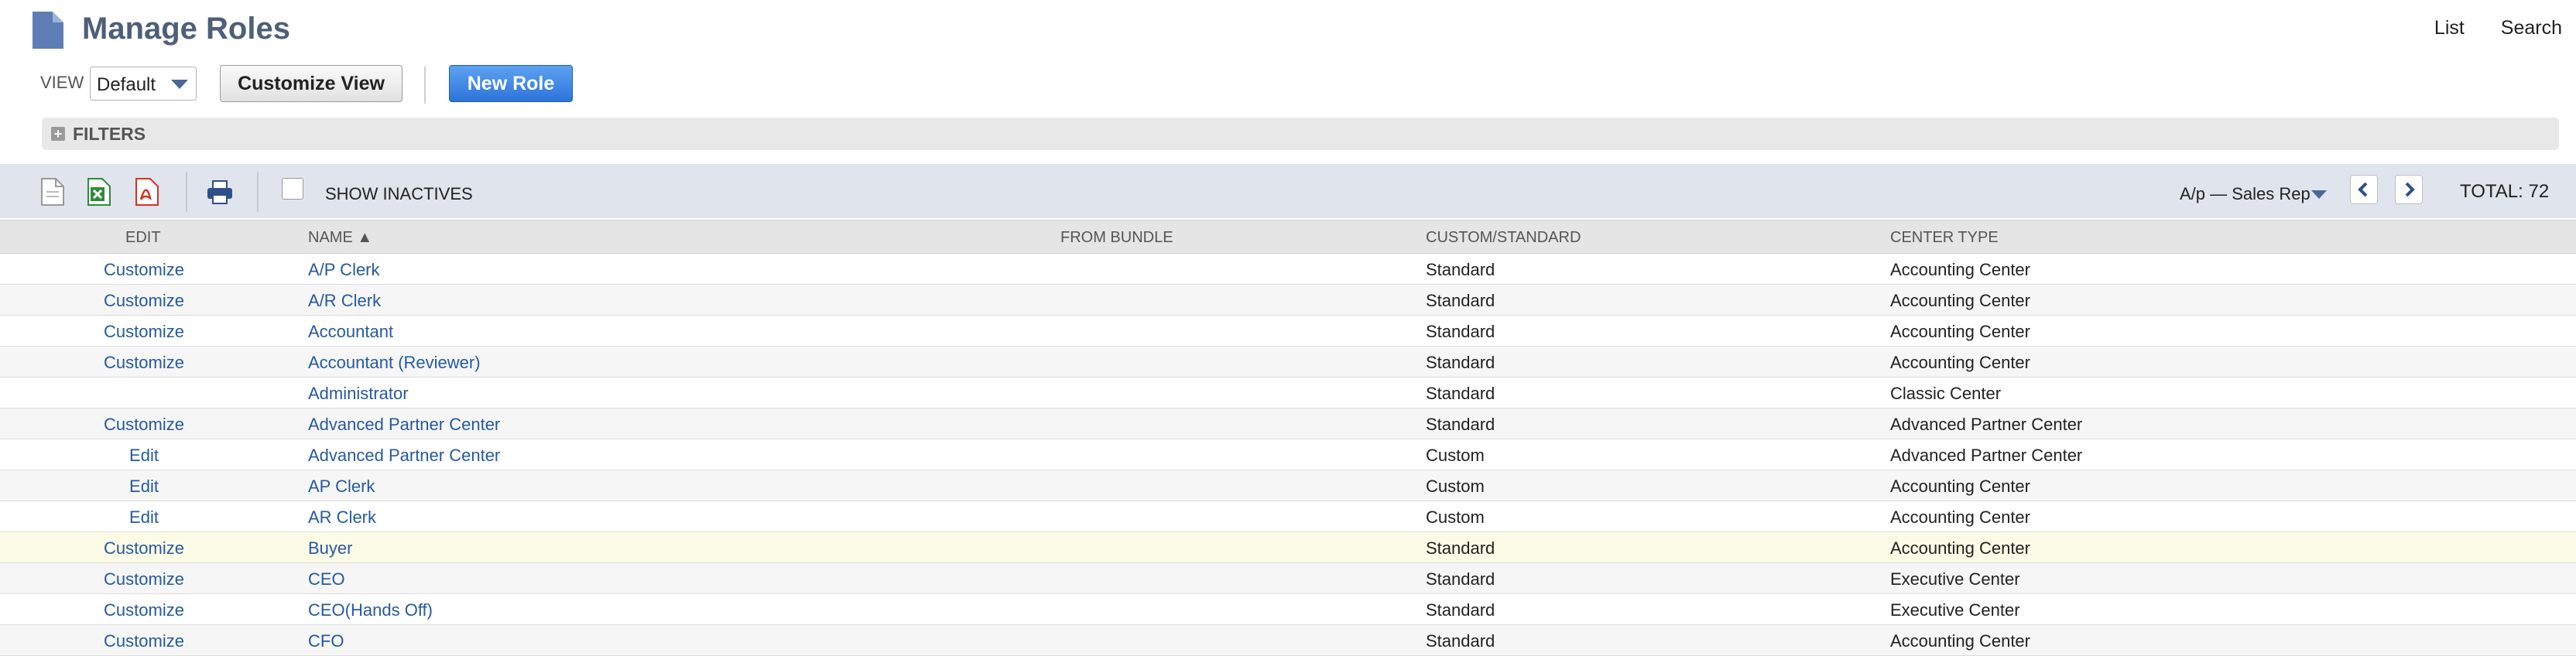 This screenshot has width=2576, height=656. Describe the element at coordinates (399, 194) in the screenshot. I see `show-inactives-label: SHOW INACTIVES` at that location.